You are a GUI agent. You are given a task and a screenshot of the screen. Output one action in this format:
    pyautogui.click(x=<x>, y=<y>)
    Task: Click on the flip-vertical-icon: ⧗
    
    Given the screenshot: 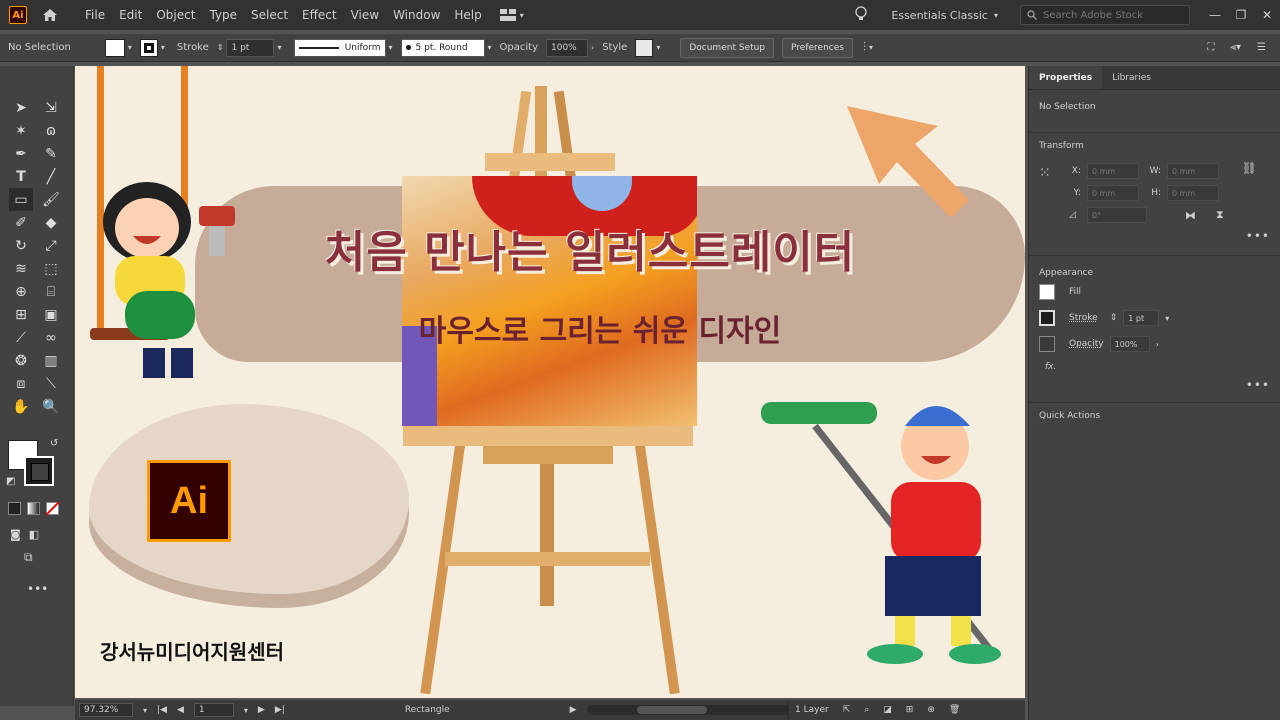 What is the action you would take?
    pyautogui.click(x=1220, y=215)
    